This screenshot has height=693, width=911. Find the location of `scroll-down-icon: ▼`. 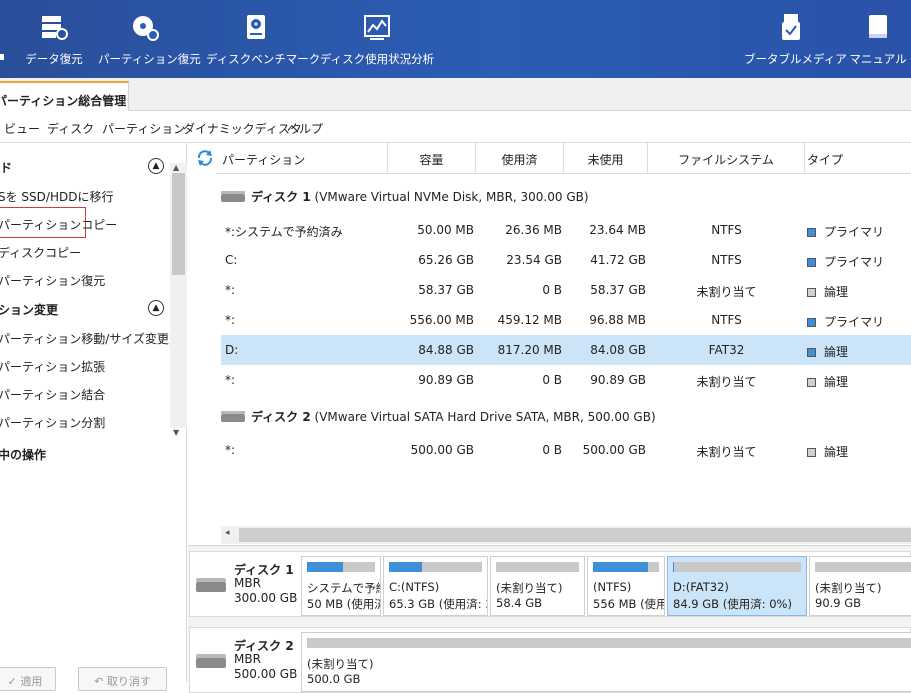

scroll-down-icon: ▼ is located at coordinates (176, 432).